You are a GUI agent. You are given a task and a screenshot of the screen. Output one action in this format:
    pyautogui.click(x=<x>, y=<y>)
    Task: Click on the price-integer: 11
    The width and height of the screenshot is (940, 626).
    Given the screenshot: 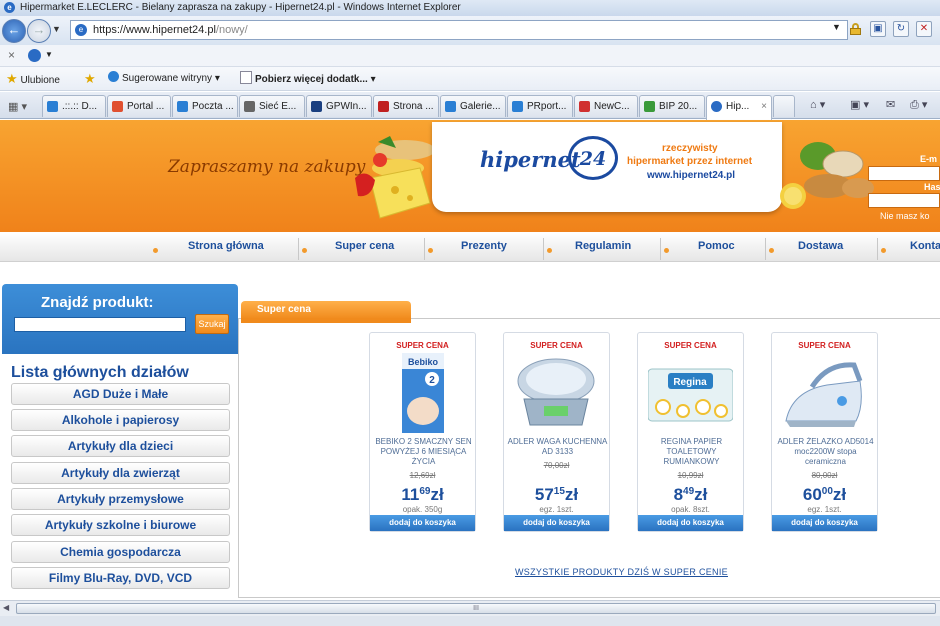 What is the action you would take?
    pyautogui.click(x=410, y=494)
    